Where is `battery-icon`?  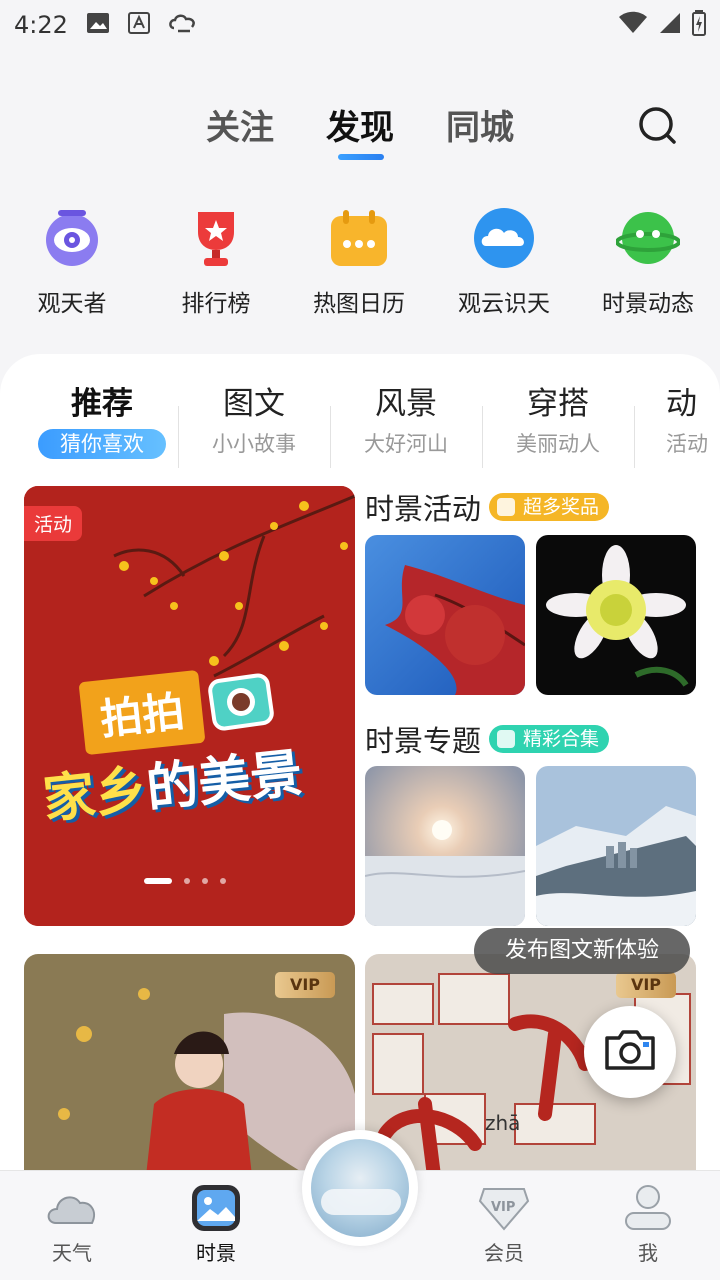
battery-icon is located at coordinates (699, 25).